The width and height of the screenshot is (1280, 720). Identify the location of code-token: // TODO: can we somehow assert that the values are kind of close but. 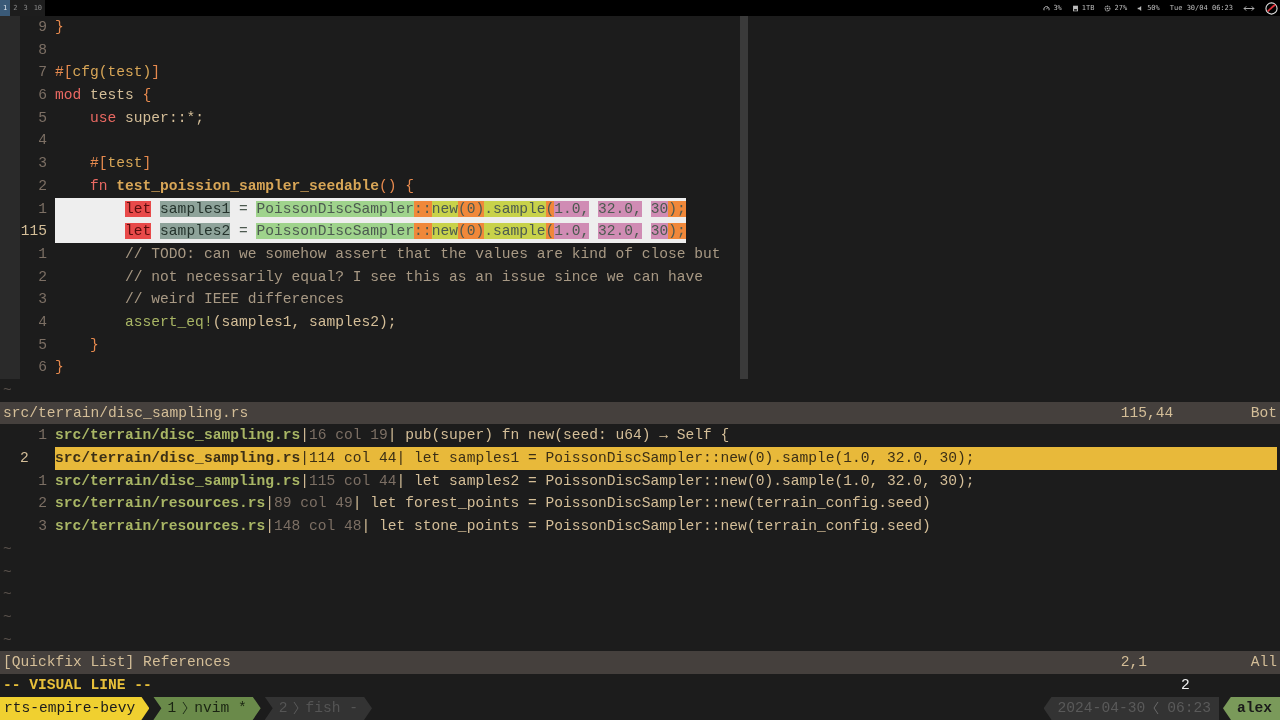
(423, 253).